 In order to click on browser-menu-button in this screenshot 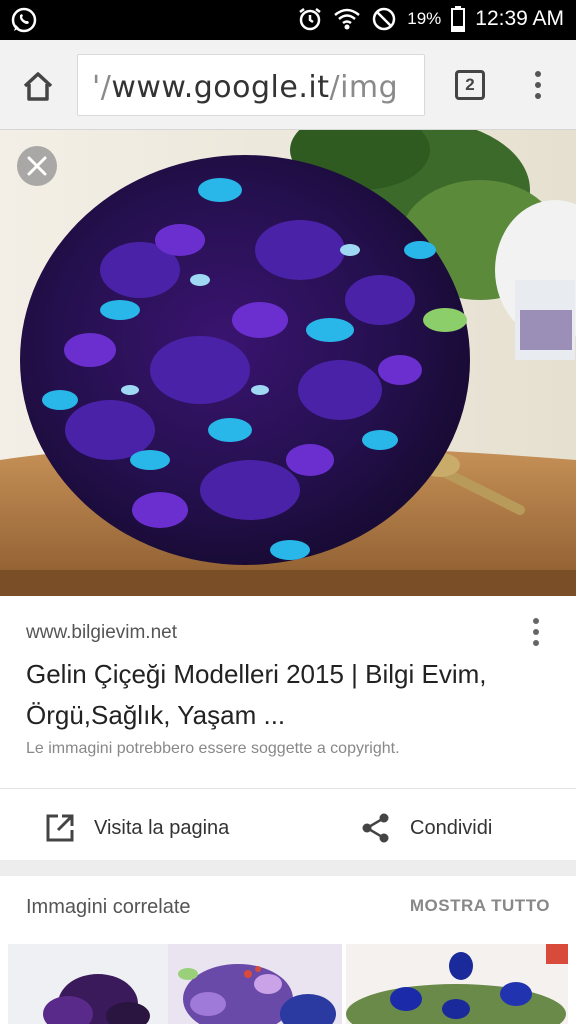, I will do `click(538, 86)`.